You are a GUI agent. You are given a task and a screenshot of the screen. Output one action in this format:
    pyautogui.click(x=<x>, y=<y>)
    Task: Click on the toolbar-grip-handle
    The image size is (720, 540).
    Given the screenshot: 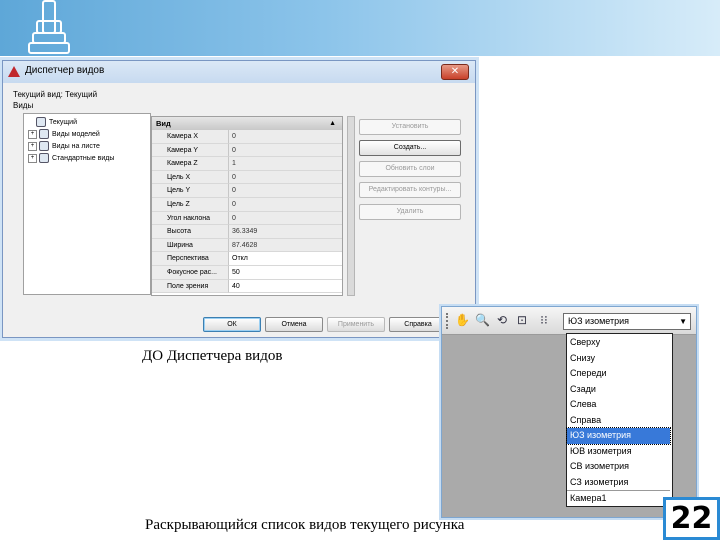 What is the action you would take?
    pyautogui.click(x=448, y=321)
    